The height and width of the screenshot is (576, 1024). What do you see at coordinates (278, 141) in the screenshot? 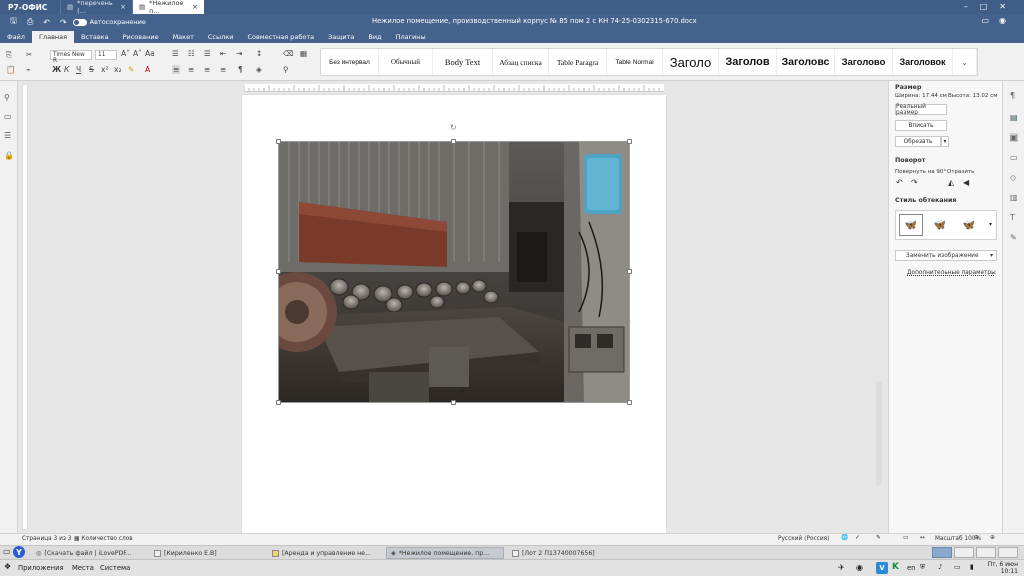
I see `resize-handle-nw` at bounding box center [278, 141].